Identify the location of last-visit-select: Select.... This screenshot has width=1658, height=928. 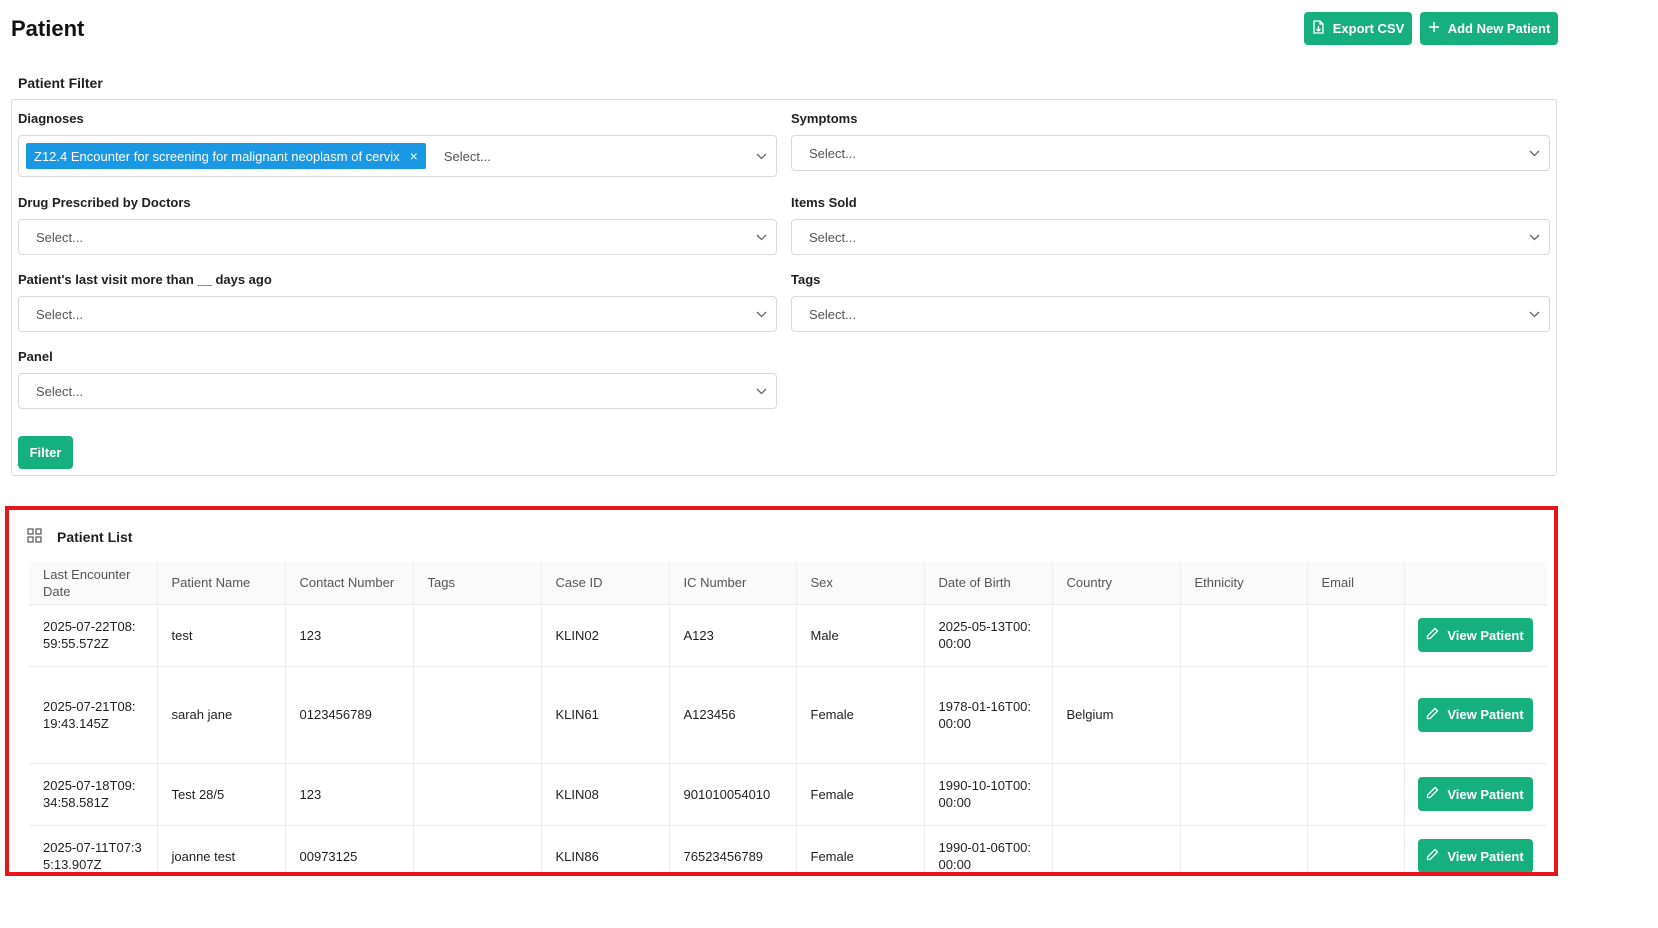
(397, 314).